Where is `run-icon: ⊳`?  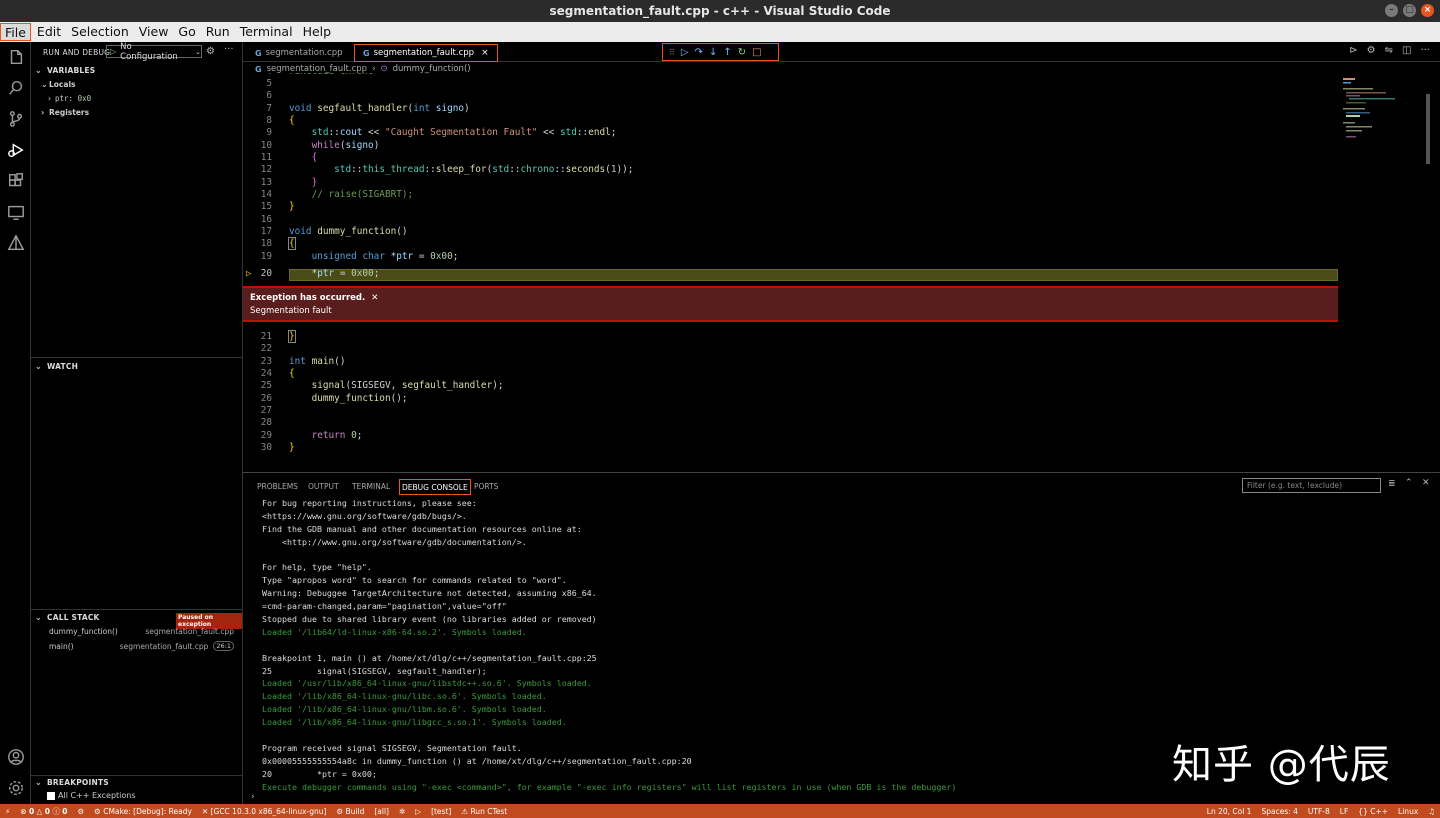
run-icon: ⊳ is located at coordinates (1353, 50).